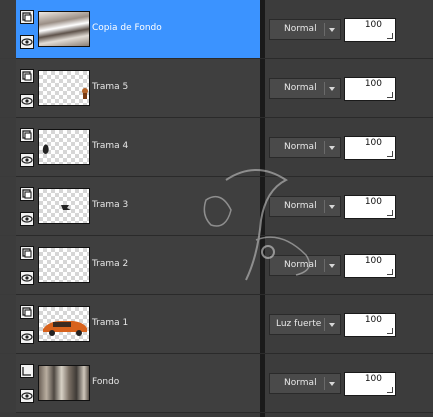  What do you see at coordinates (110, 264) in the screenshot?
I see `layer-name: Trama 2` at bounding box center [110, 264].